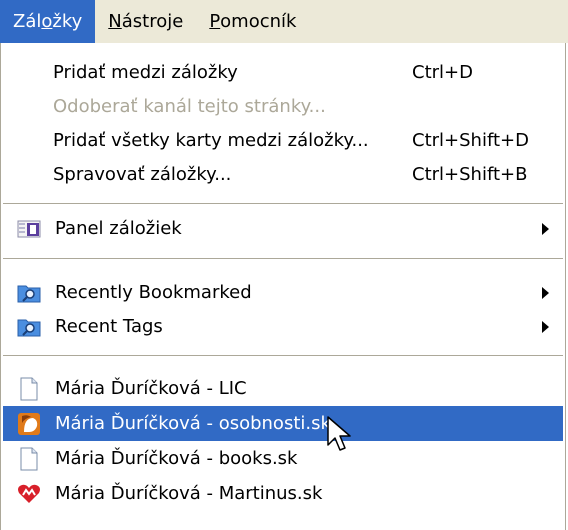 This screenshot has height=530, width=568. What do you see at coordinates (215, 21) in the screenshot?
I see `menu-pomocnik-accel: P` at bounding box center [215, 21].